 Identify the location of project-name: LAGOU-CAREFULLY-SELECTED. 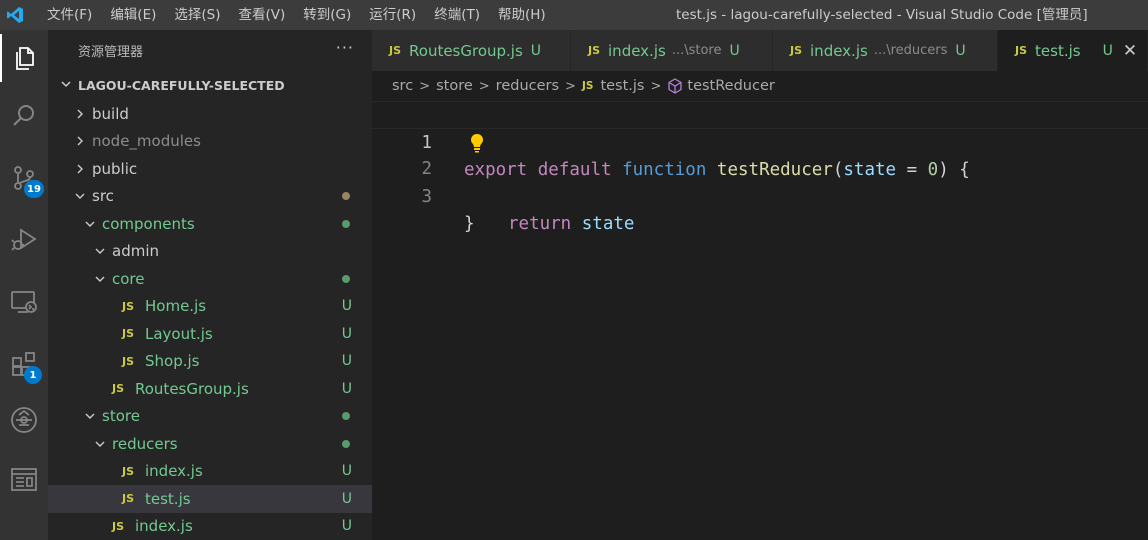
(181, 85).